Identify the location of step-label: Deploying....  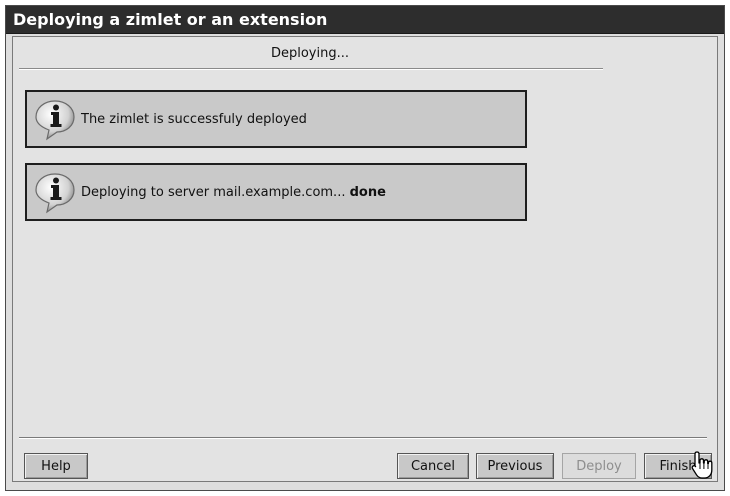
(310, 53).